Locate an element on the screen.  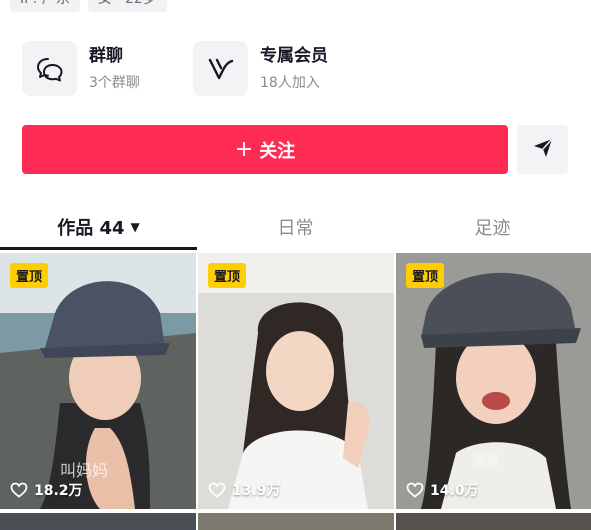
active-tab-indicator is located at coordinates (98, 248).